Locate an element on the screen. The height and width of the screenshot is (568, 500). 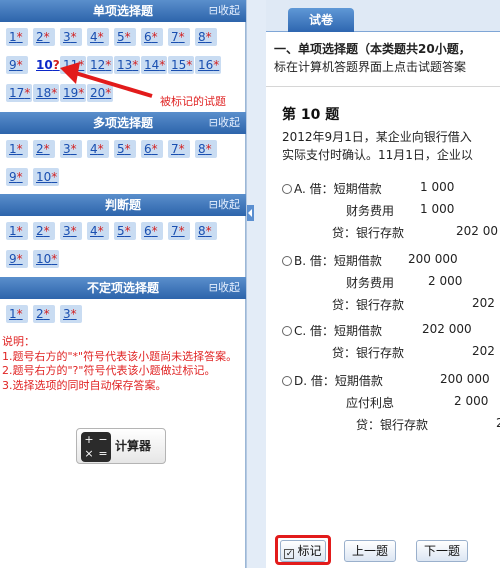
calculator-button: + − × = 计算器 is located at coordinates (121, 446).